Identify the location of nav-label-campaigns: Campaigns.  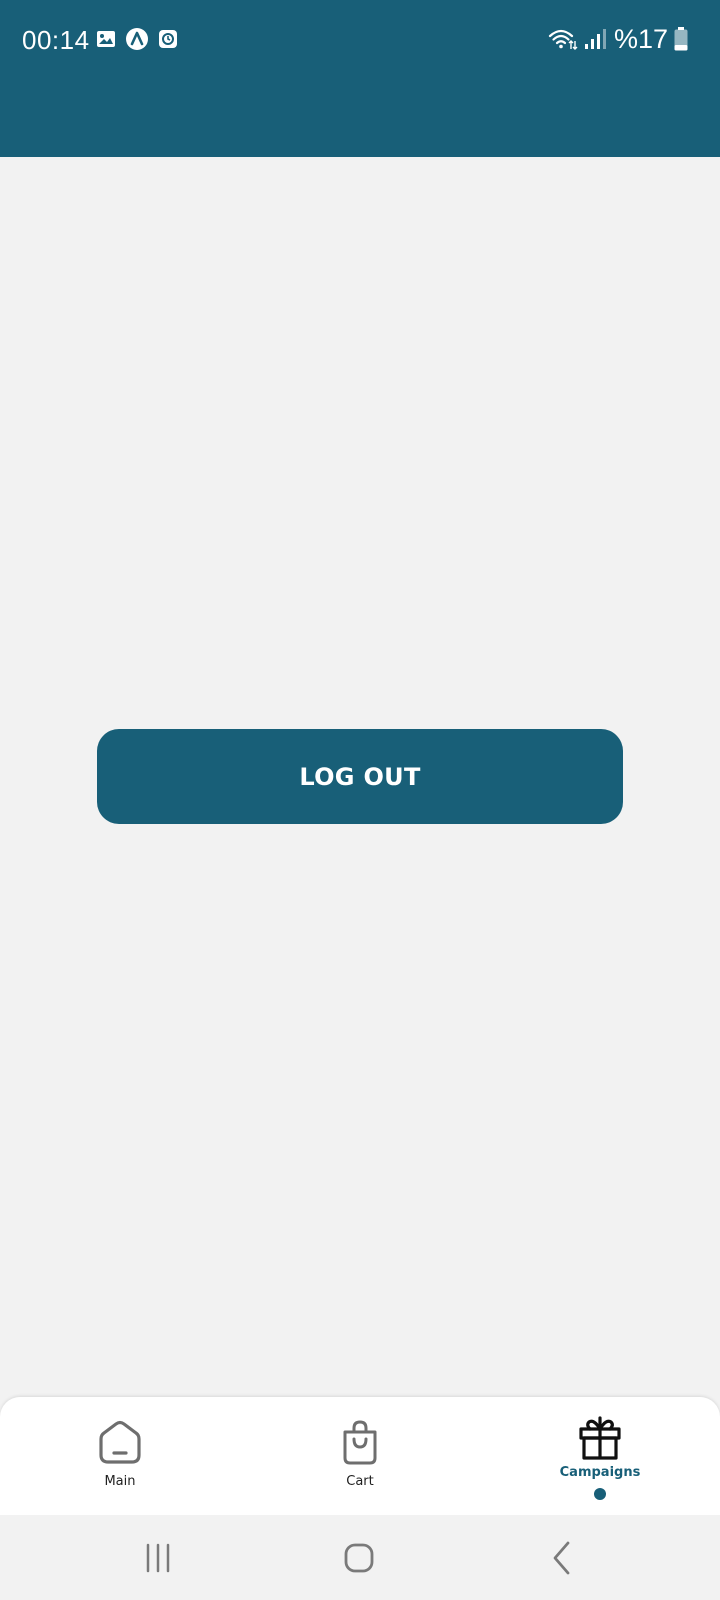
(600, 1472).